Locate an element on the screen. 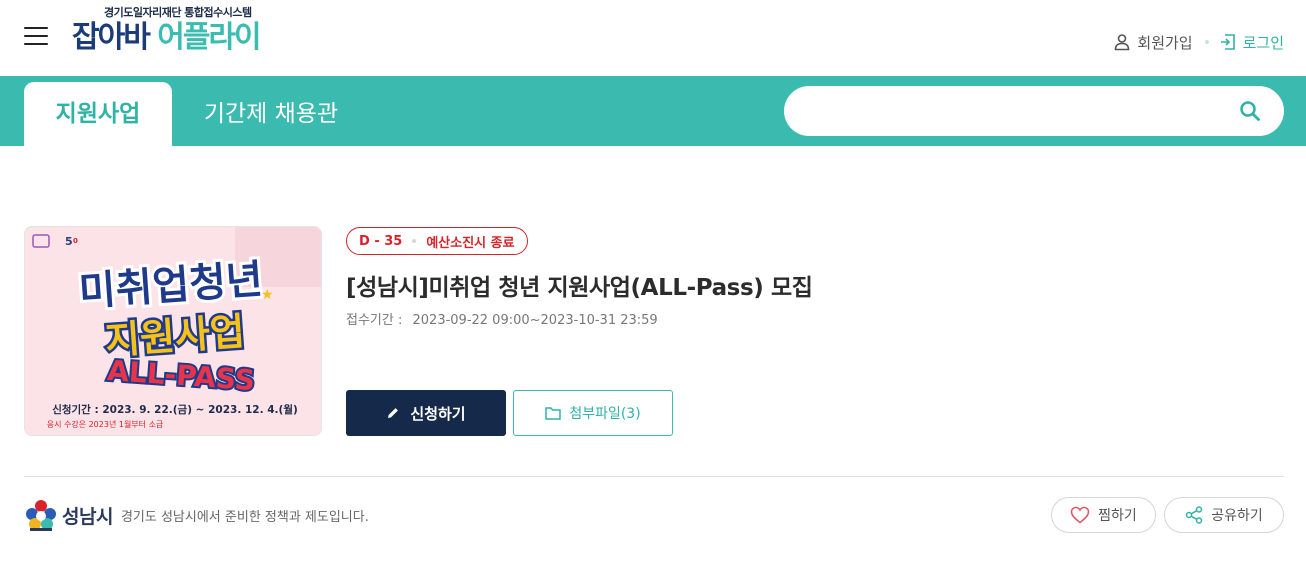  period-value: 2023-09-22 09:00~2023-10-31 23:59 is located at coordinates (535, 320).